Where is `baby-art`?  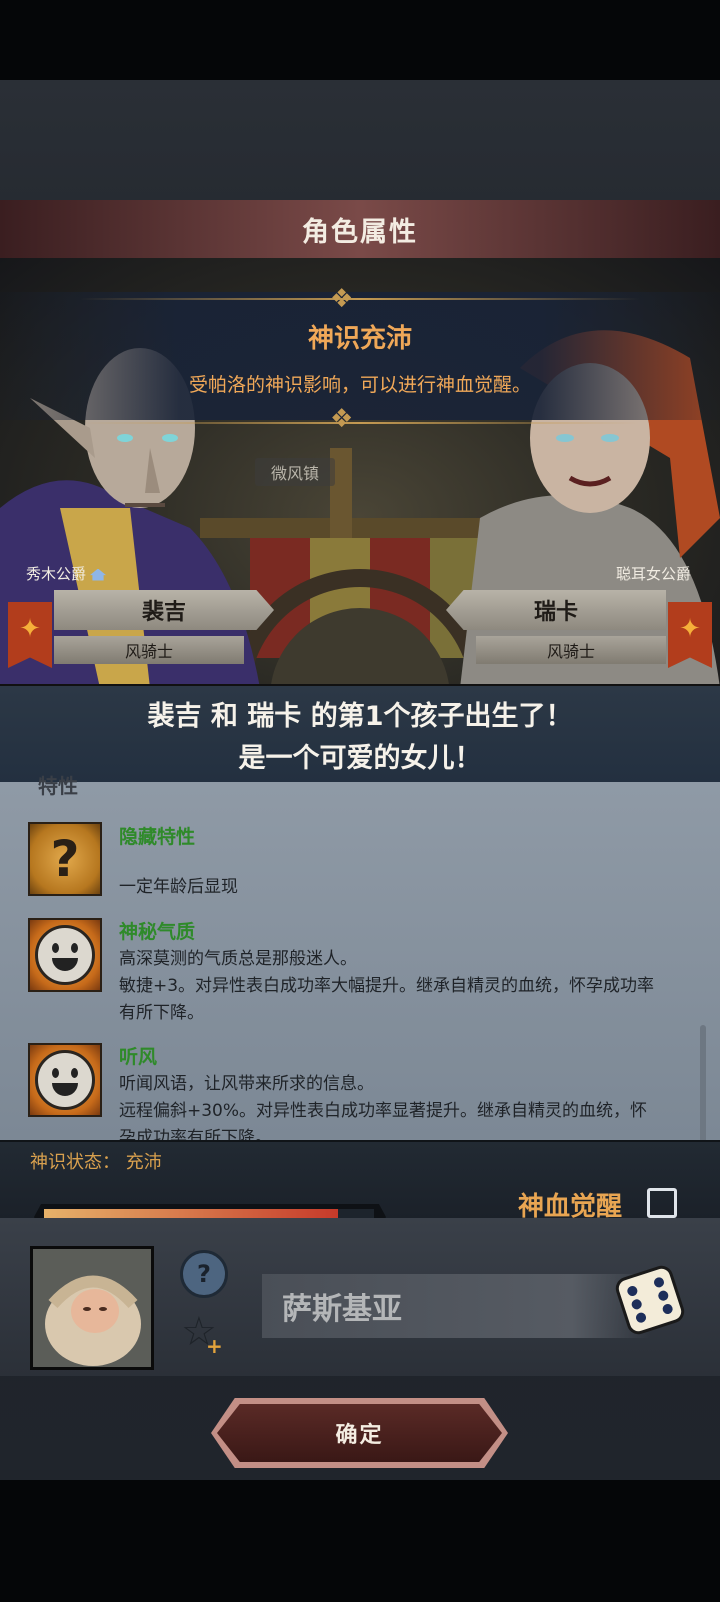 baby-art is located at coordinates (93, 1320).